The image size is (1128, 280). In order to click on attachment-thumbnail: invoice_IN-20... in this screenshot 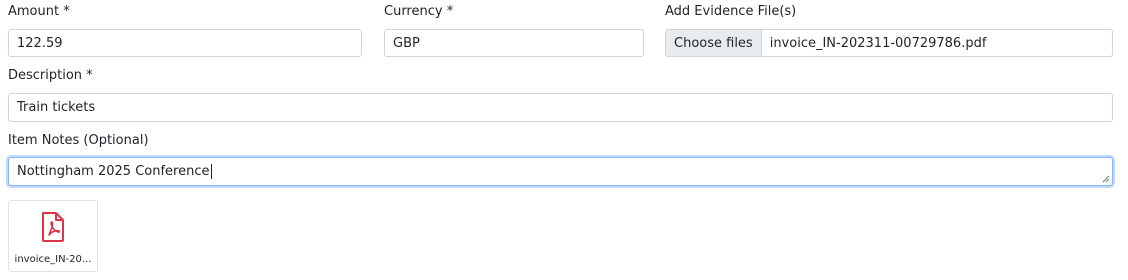, I will do `click(53, 236)`.